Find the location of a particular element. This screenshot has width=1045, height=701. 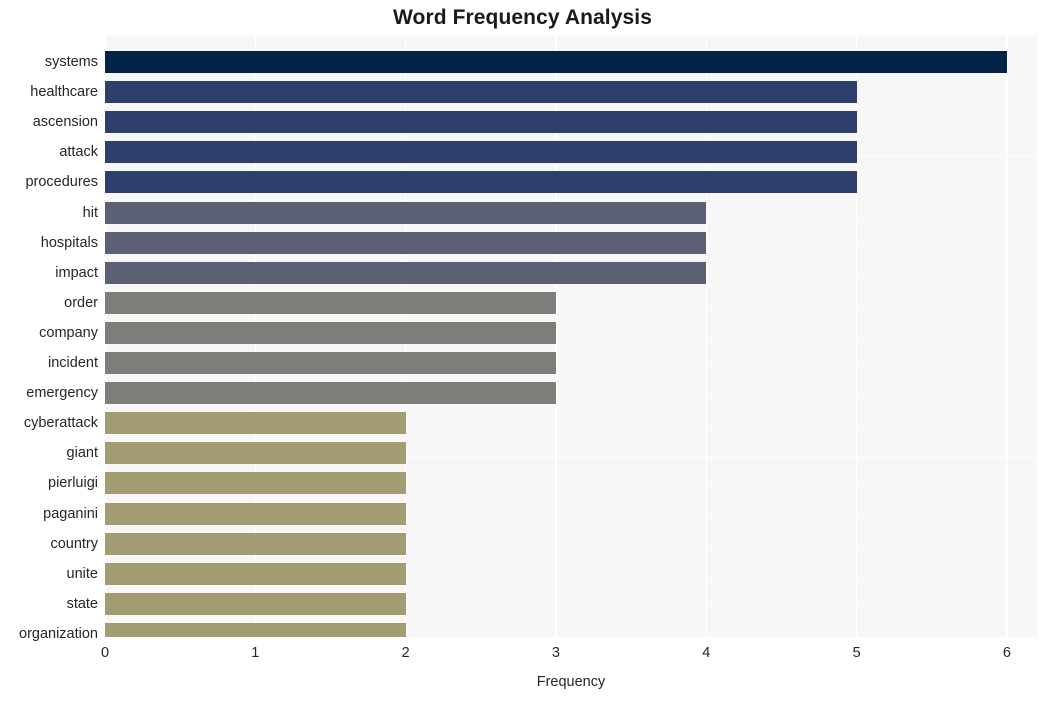

x-axis-title: Frequency is located at coordinates (571, 682).